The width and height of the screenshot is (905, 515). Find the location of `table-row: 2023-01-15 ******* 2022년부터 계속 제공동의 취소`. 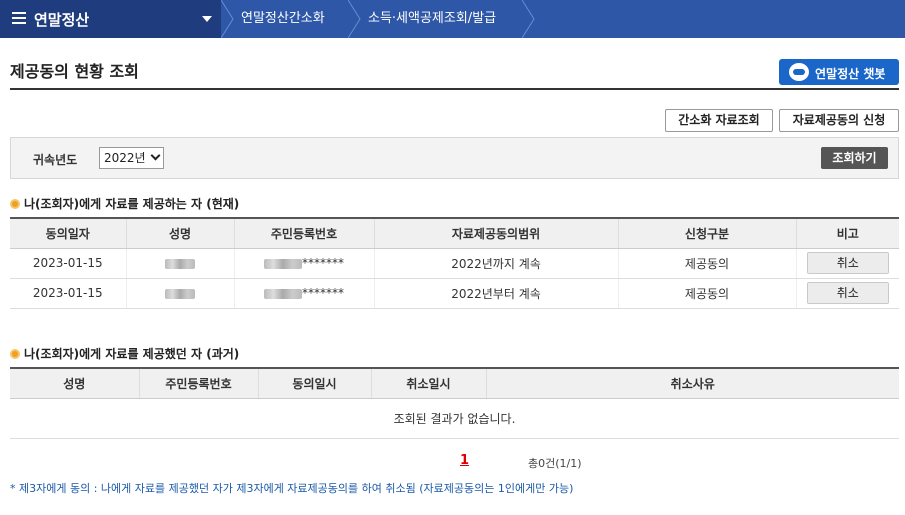

table-row: 2023-01-15 ******* 2022년부터 계속 제공동의 취소 is located at coordinates (454, 293).